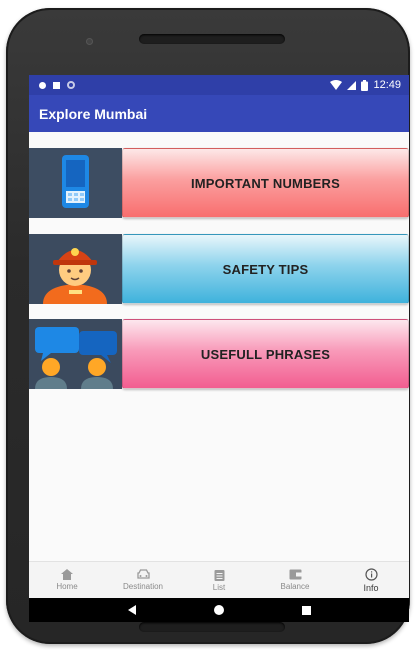 The image size is (417, 650). What do you see at coordinates (93, 113) in the screenshot?
I see `app-title: Explore Mumbai` at bounding box center [93, 113].